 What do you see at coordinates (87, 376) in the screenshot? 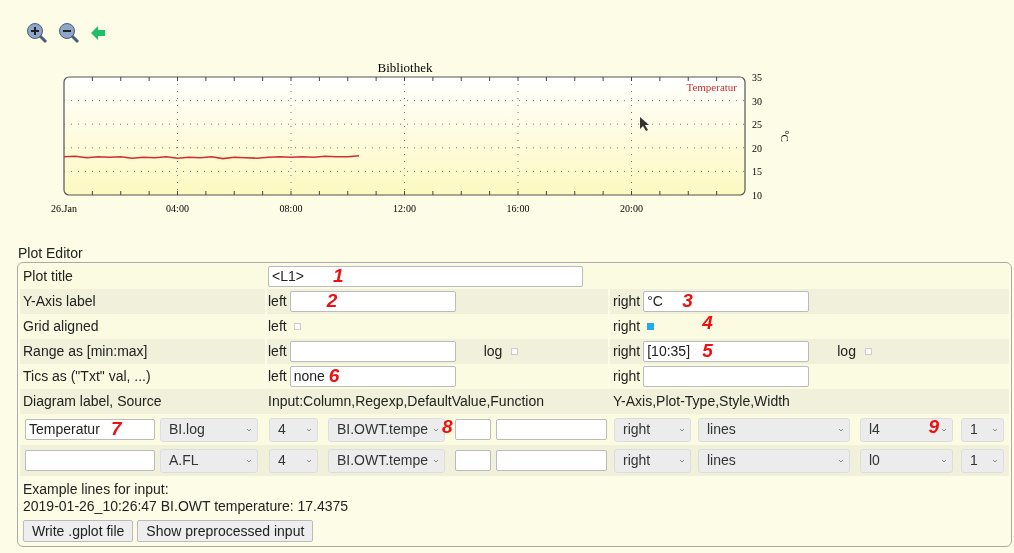
I see `row-label: Tics as ("Txt" val, ...)` at bounding box center [87, 376].